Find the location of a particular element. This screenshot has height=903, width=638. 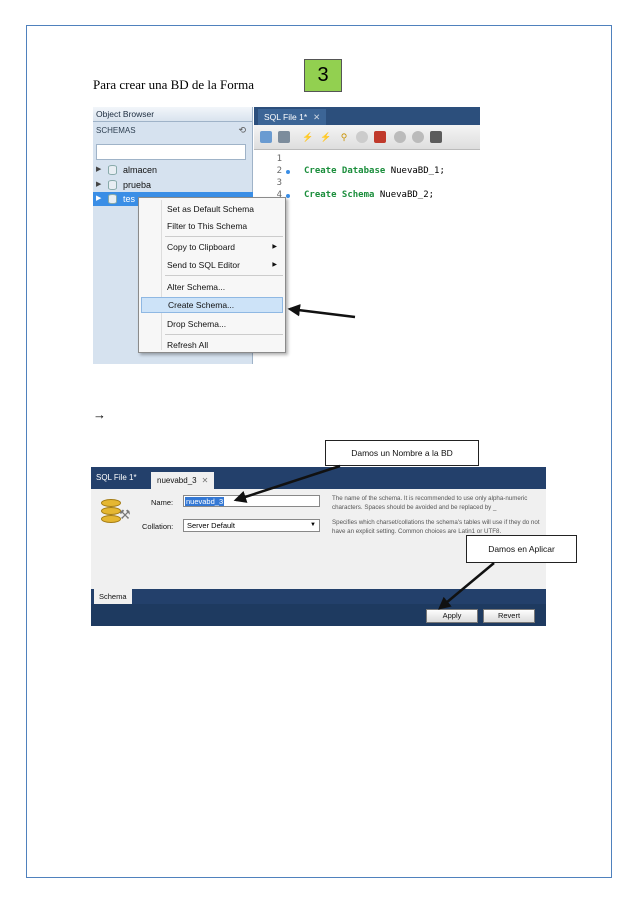

menu-item-filter-schema: Filter to This Schema is located at coordinates (212, 226).